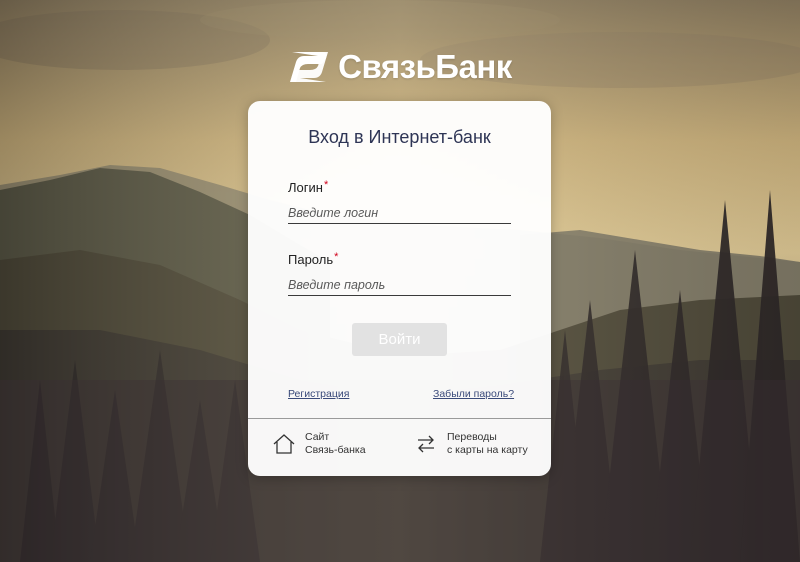 The width and height of the screenshot is (800, 562). What do you see at coordinates (487, 450) in the screenshot?
I see `card-transfer-line2: с карты на карту` at bounding box center [487, 450].